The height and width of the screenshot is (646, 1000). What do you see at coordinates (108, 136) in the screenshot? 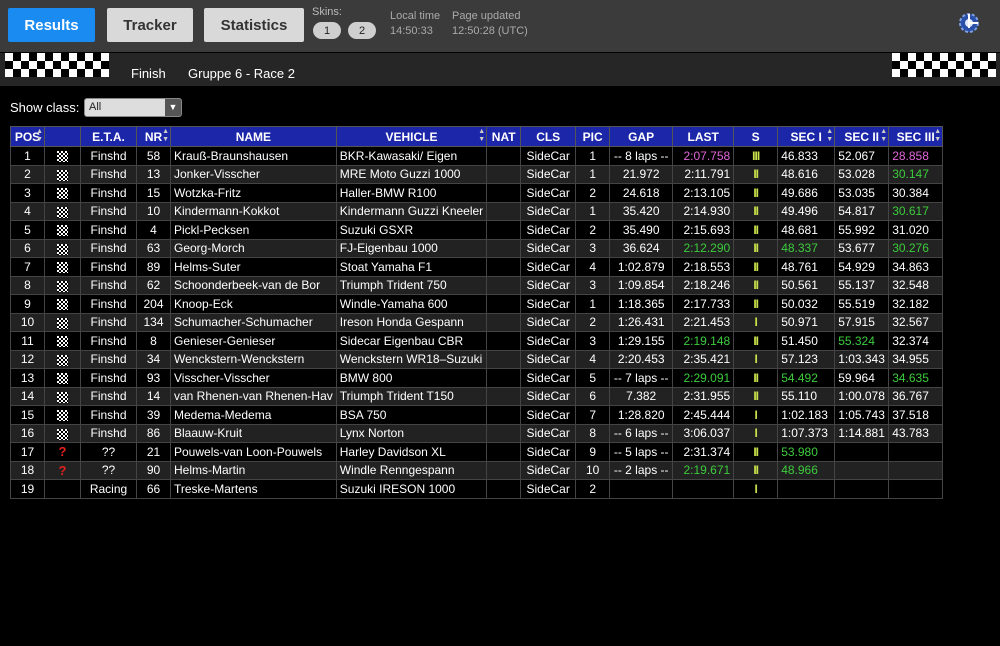
I see `column-header-eta: E.T.A.` at bounding box center [108, 136].